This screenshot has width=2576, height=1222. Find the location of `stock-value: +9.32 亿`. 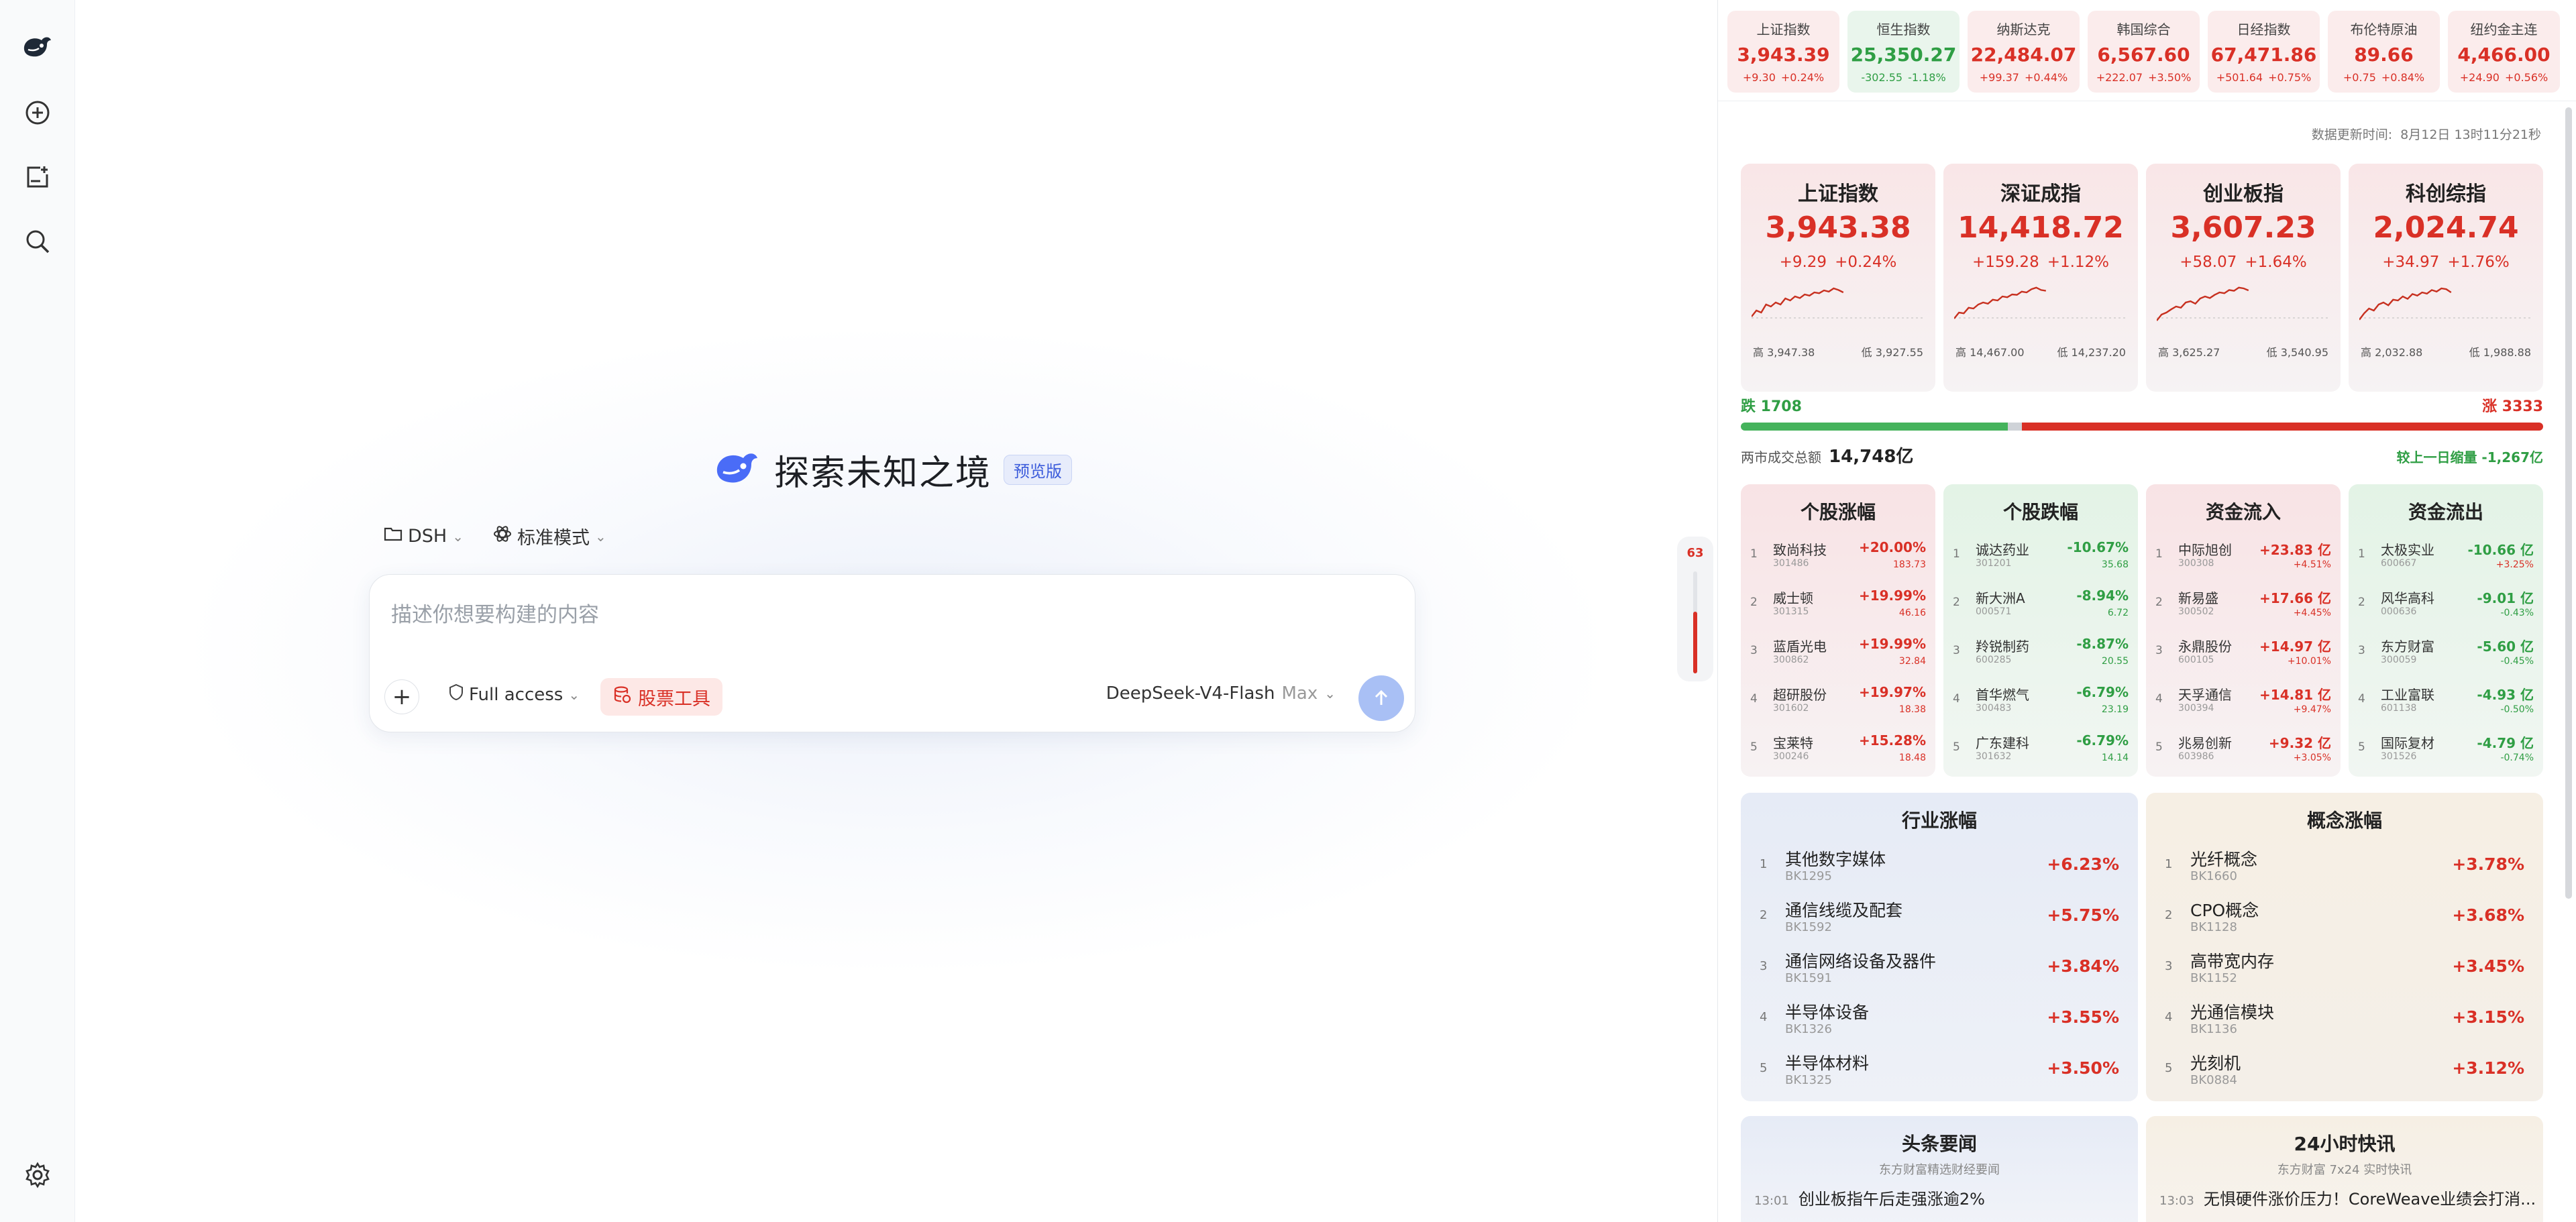

stock-value: +9.32 亿 is located at coordinates (2299, 743).